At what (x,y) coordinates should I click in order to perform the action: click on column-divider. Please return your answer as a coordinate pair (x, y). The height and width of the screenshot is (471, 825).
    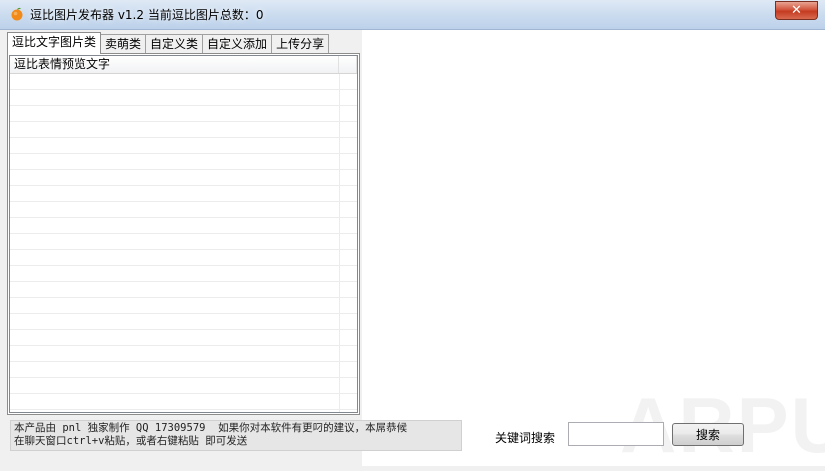
    Looking at the image, I should click on (339, 243).